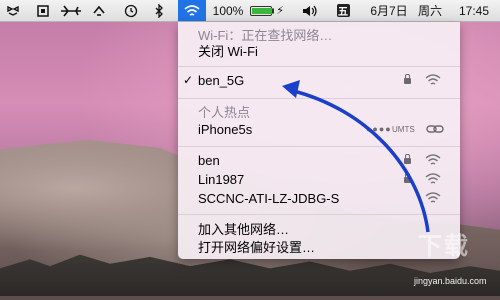 Image resolution: width=500 pixels, height=300 pixels. Describe the element at coordinates (310, 10) in the screenshot. I see `volume-icon` at that location.